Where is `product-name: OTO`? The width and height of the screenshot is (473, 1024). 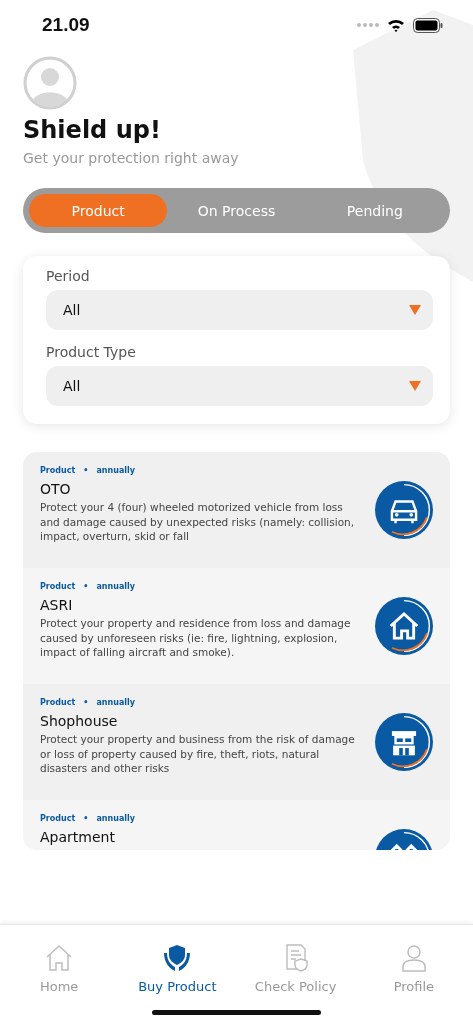 product-name: OTO is located at coordinates (56, 489).